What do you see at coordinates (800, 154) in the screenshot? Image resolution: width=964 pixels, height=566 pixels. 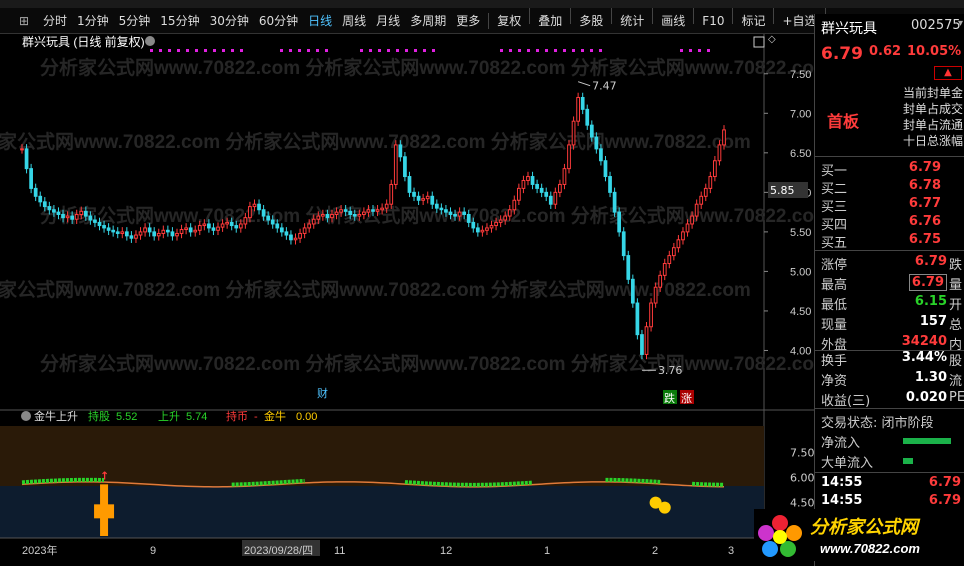 I see `y-tick-label: 6.50` at bounding box center [800, 154].